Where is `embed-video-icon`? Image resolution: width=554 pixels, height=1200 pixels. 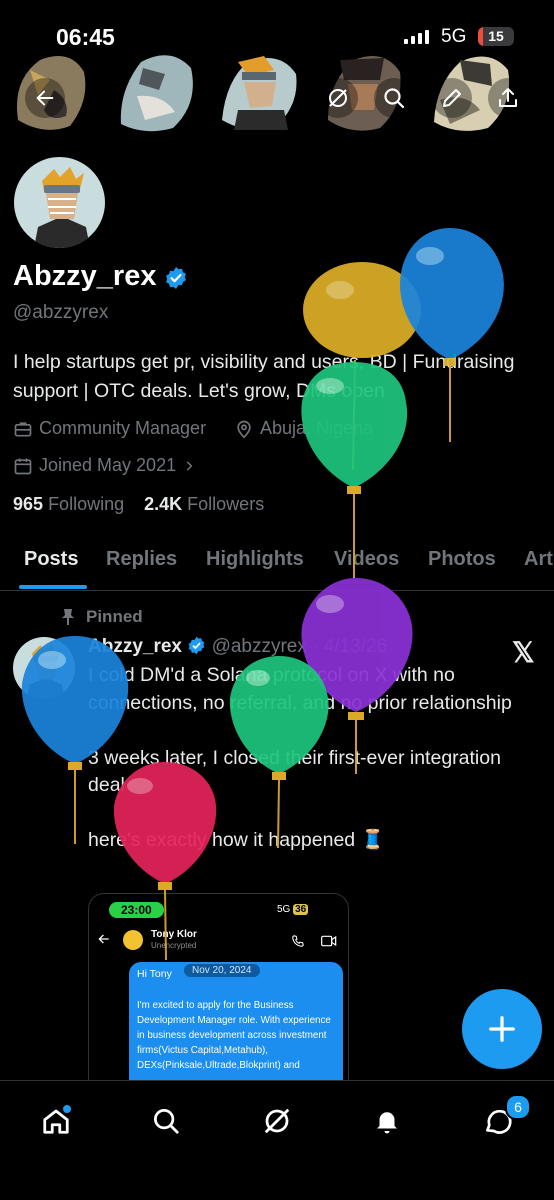 embed-video-icon is located at coordinates (329, 941).